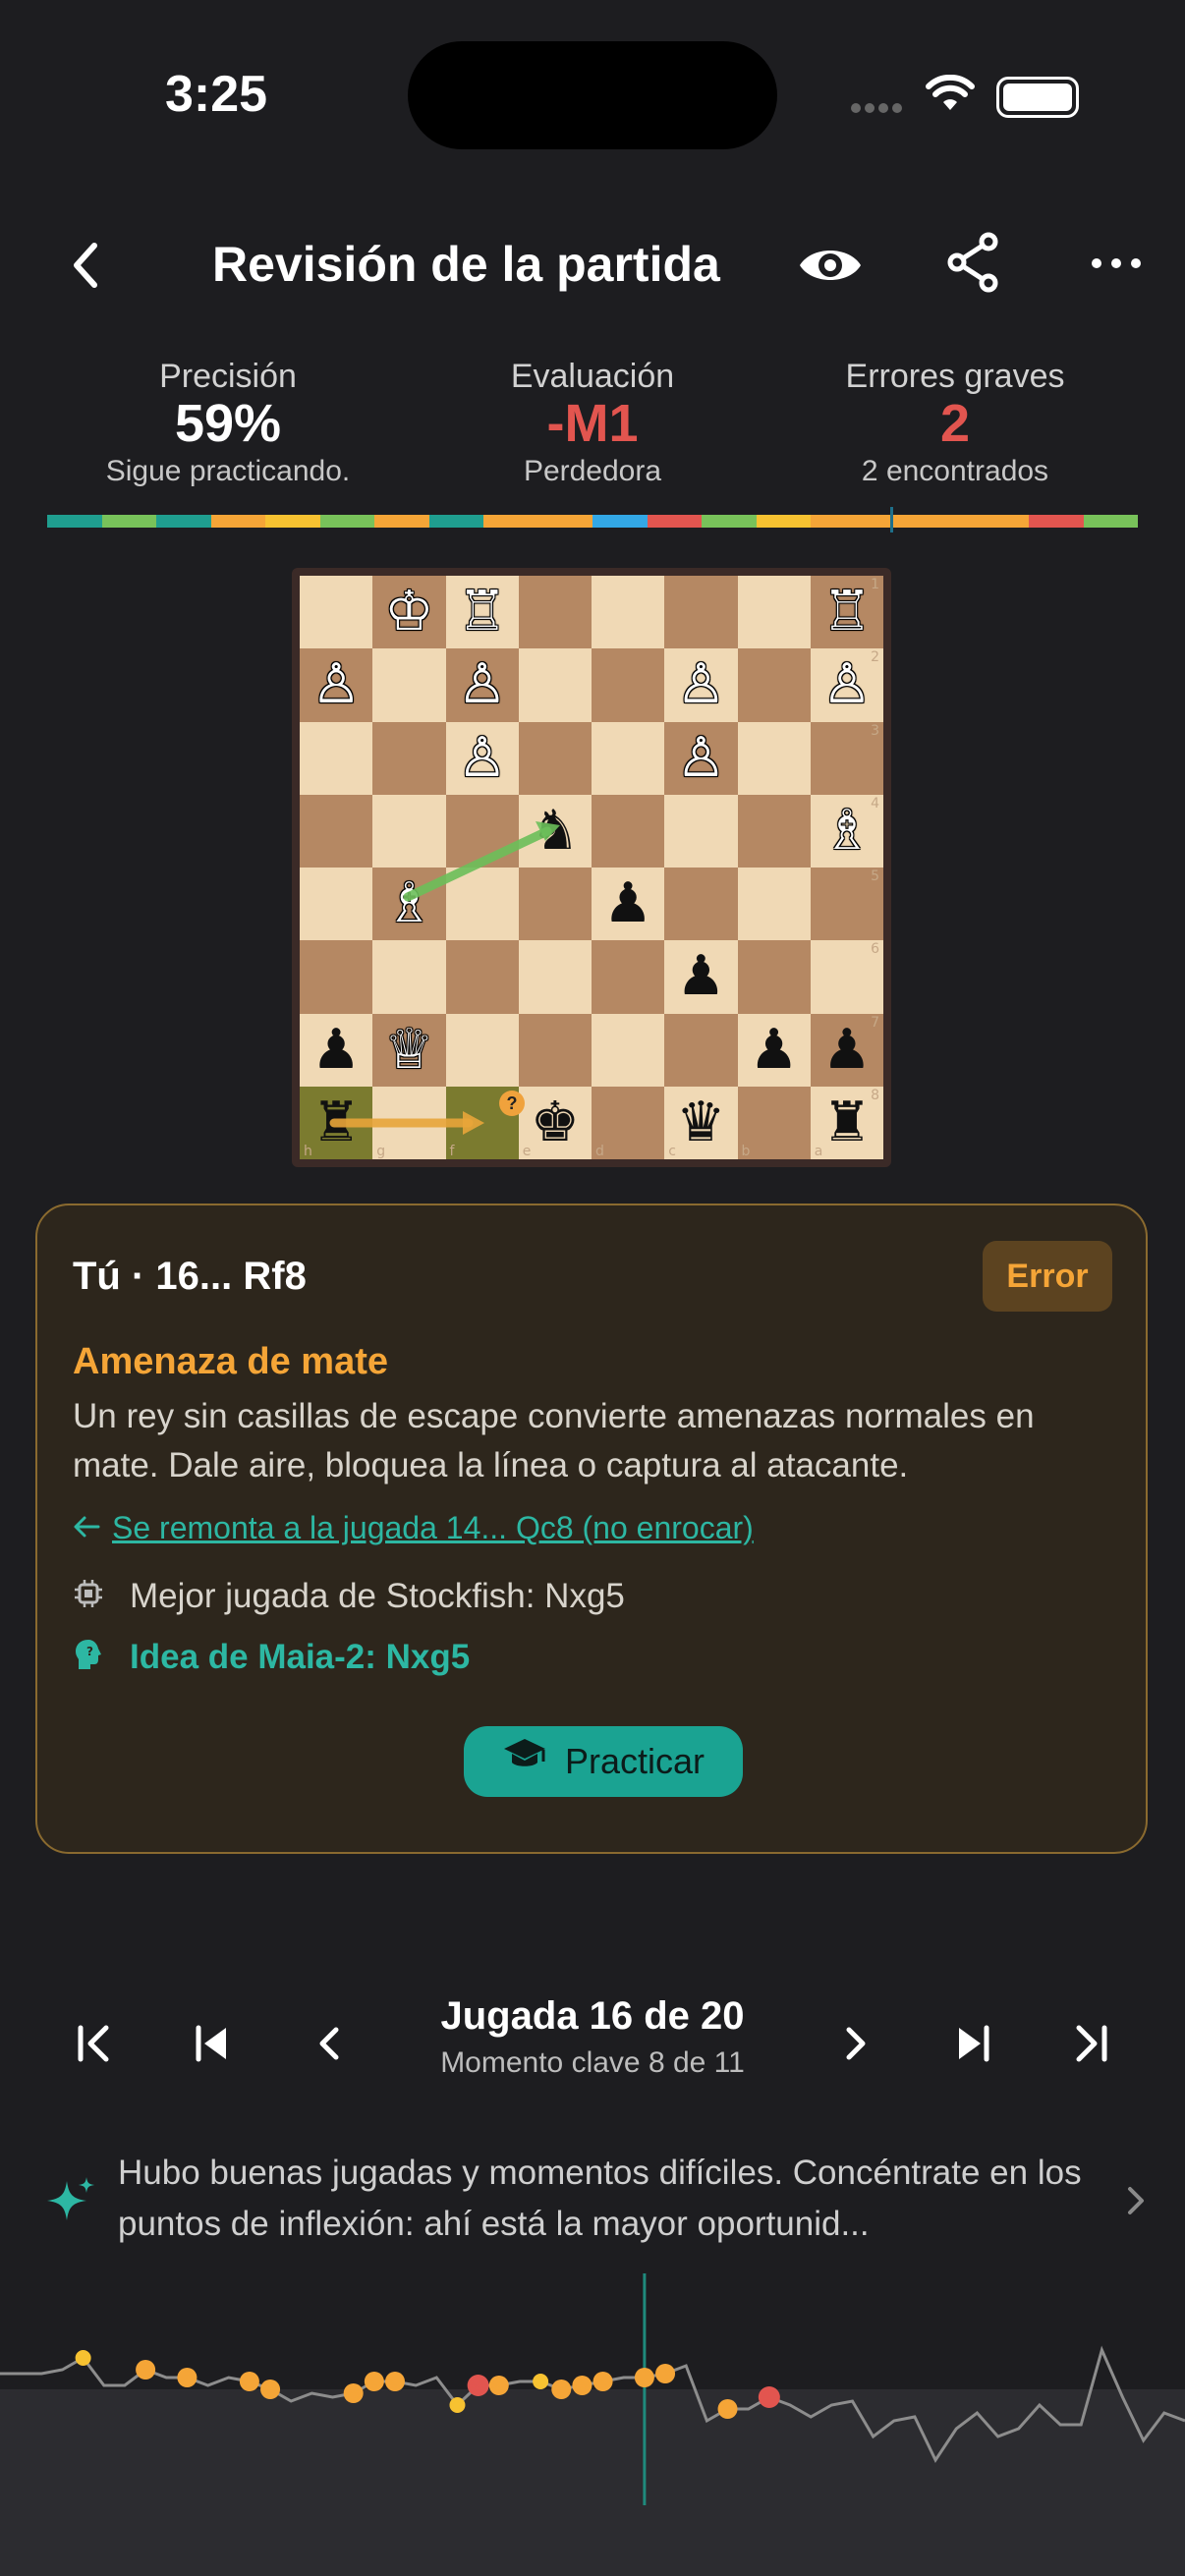 The height and width of the screenshot is (2576, 1185). Describe the element at coordinates (409, 831) in the screenshot. I see `square-g4` at that location.